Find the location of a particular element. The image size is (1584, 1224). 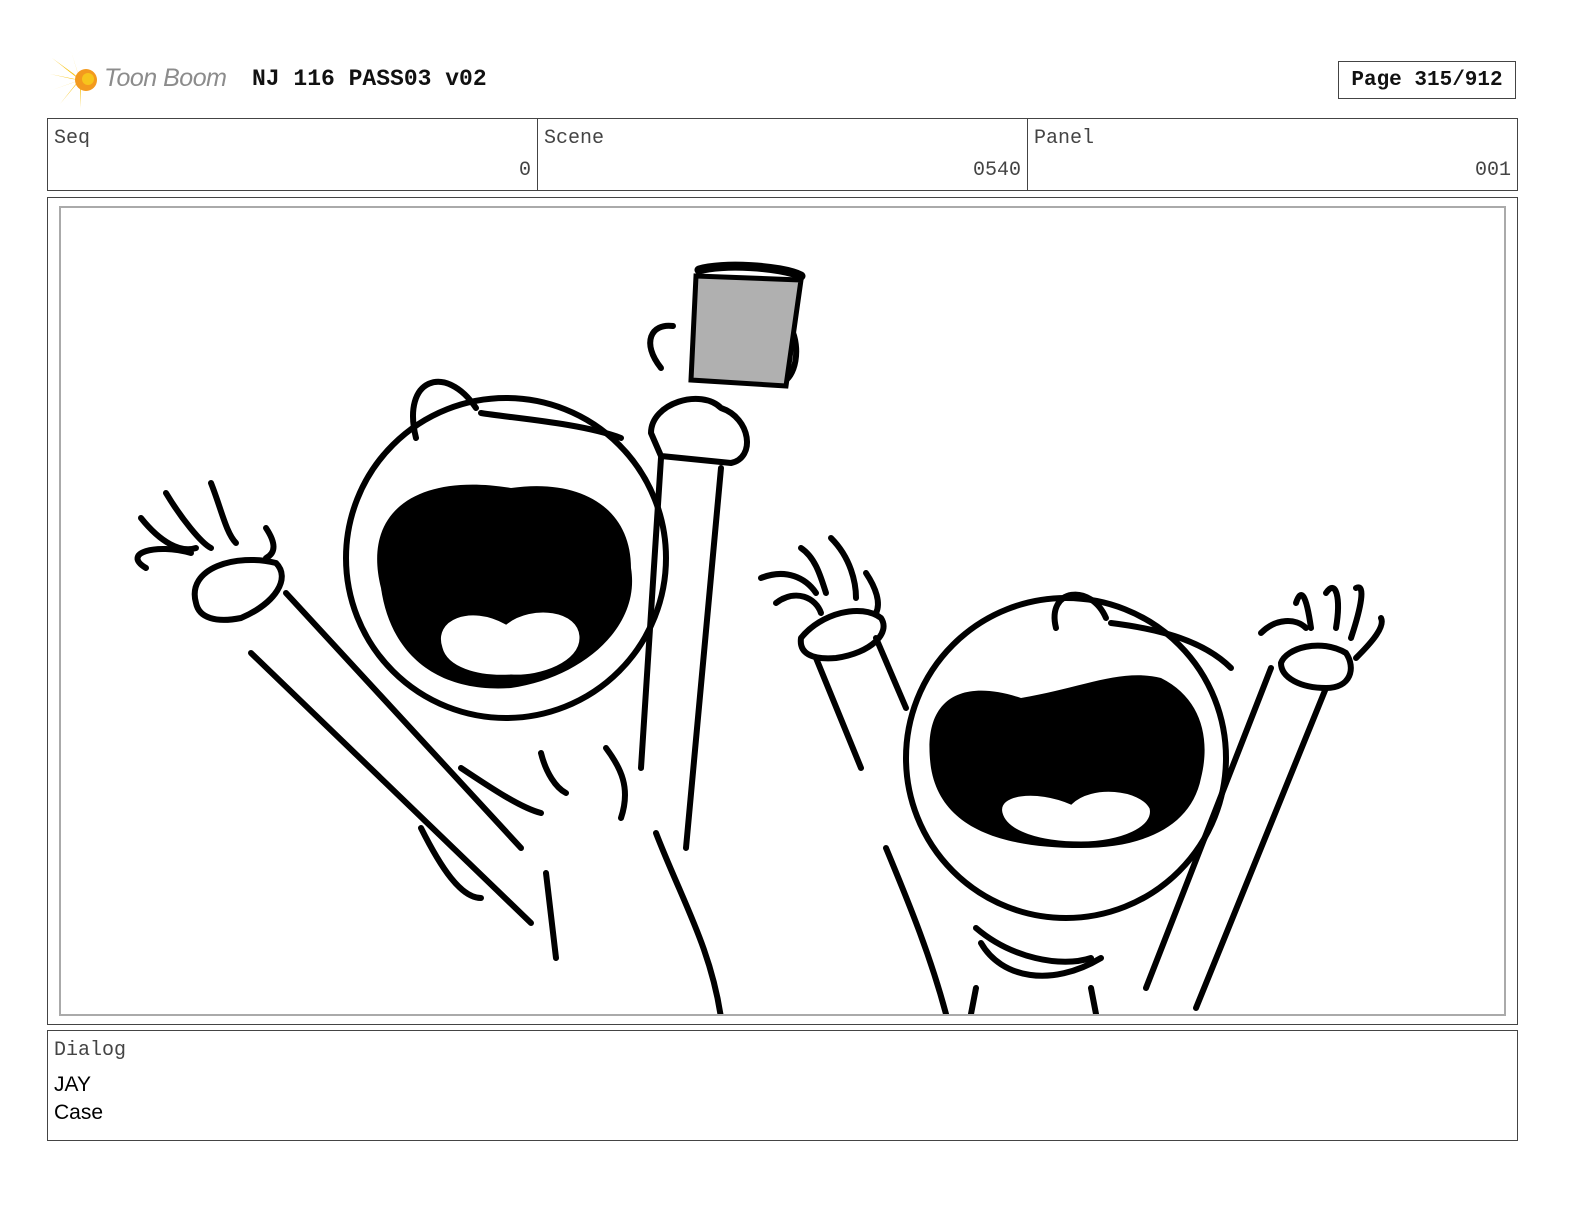

logo-text: Toon Boom is located at coordinates (165, 78).